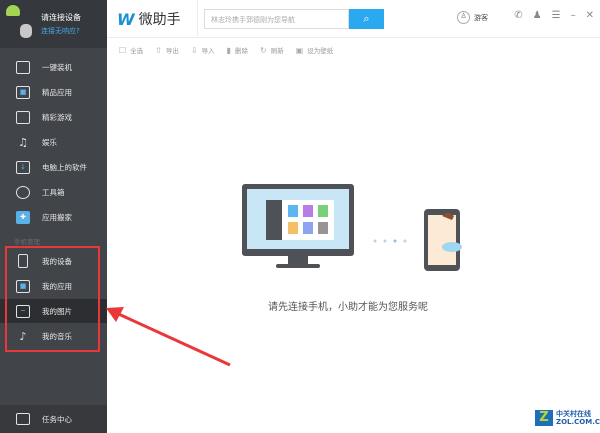 This screenshot has height=433, width=600. Describe the element at coordinates (60, 31) in the screenshot. I see `connect-help-link: 连接无响应?` at that location.